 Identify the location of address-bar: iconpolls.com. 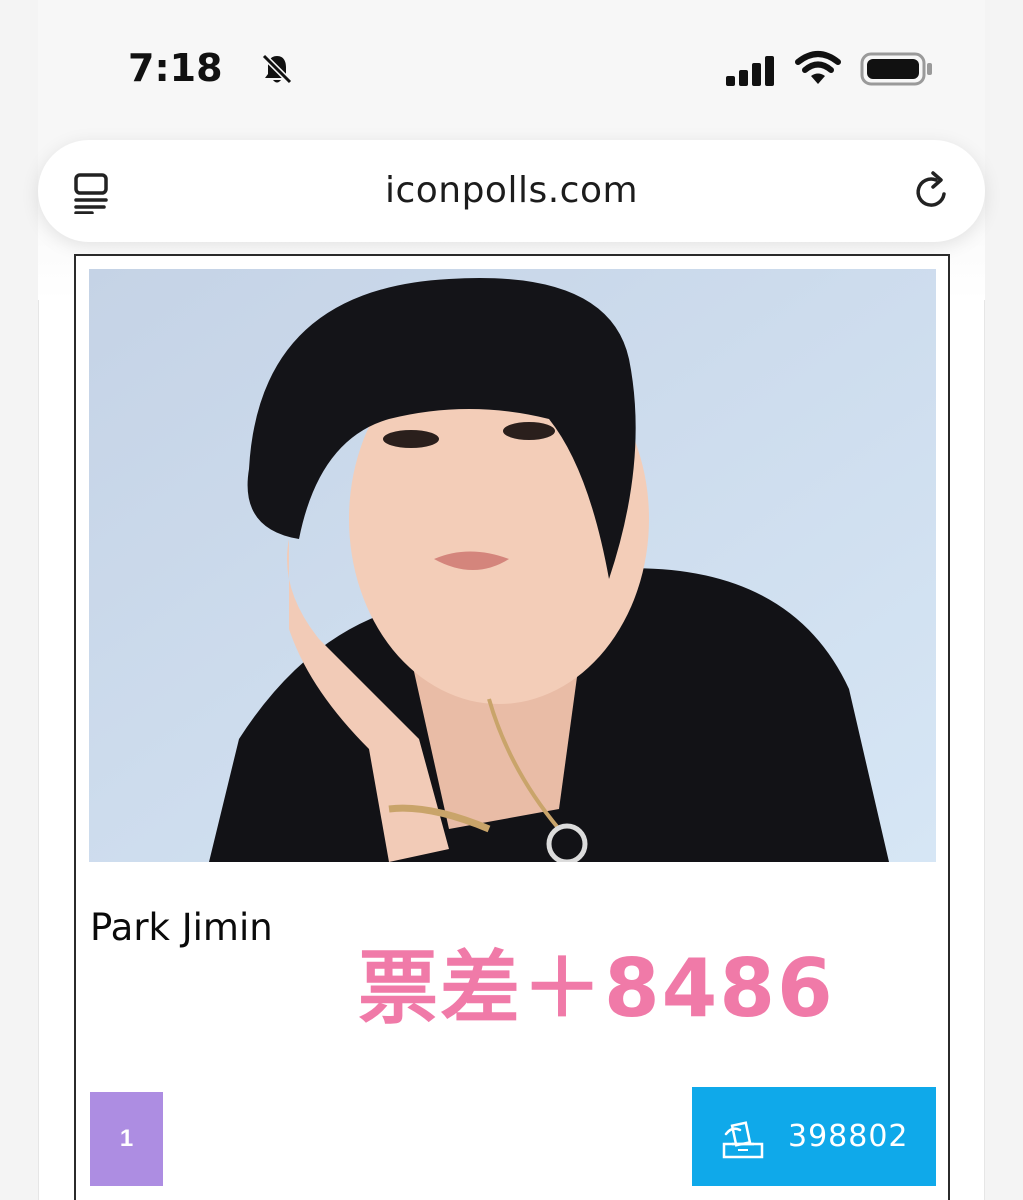
(511, 191).